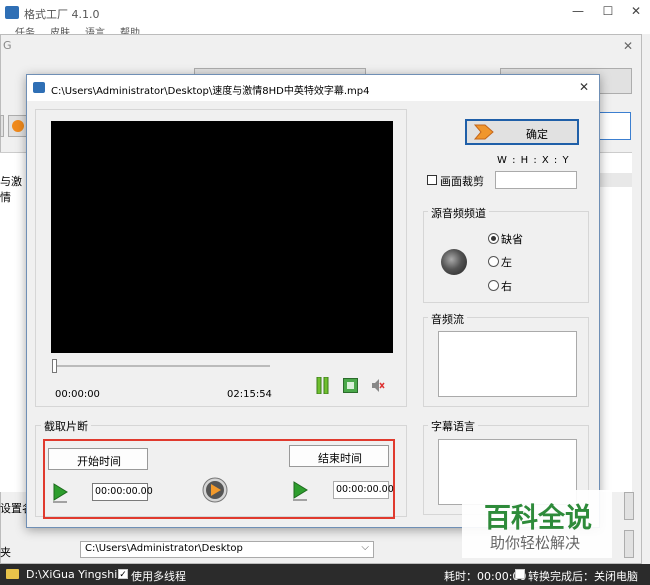 The image size is (650, 585). I want to click on pause-icon, so click(322, 385).